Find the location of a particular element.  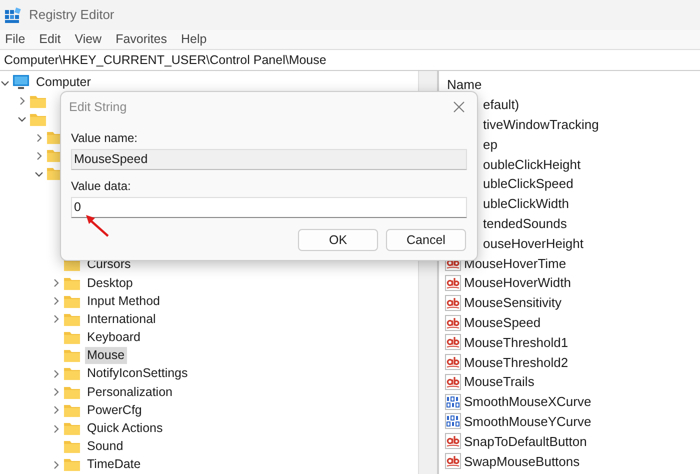

window-title: Registry Editor is located at coordinates (71, 14).